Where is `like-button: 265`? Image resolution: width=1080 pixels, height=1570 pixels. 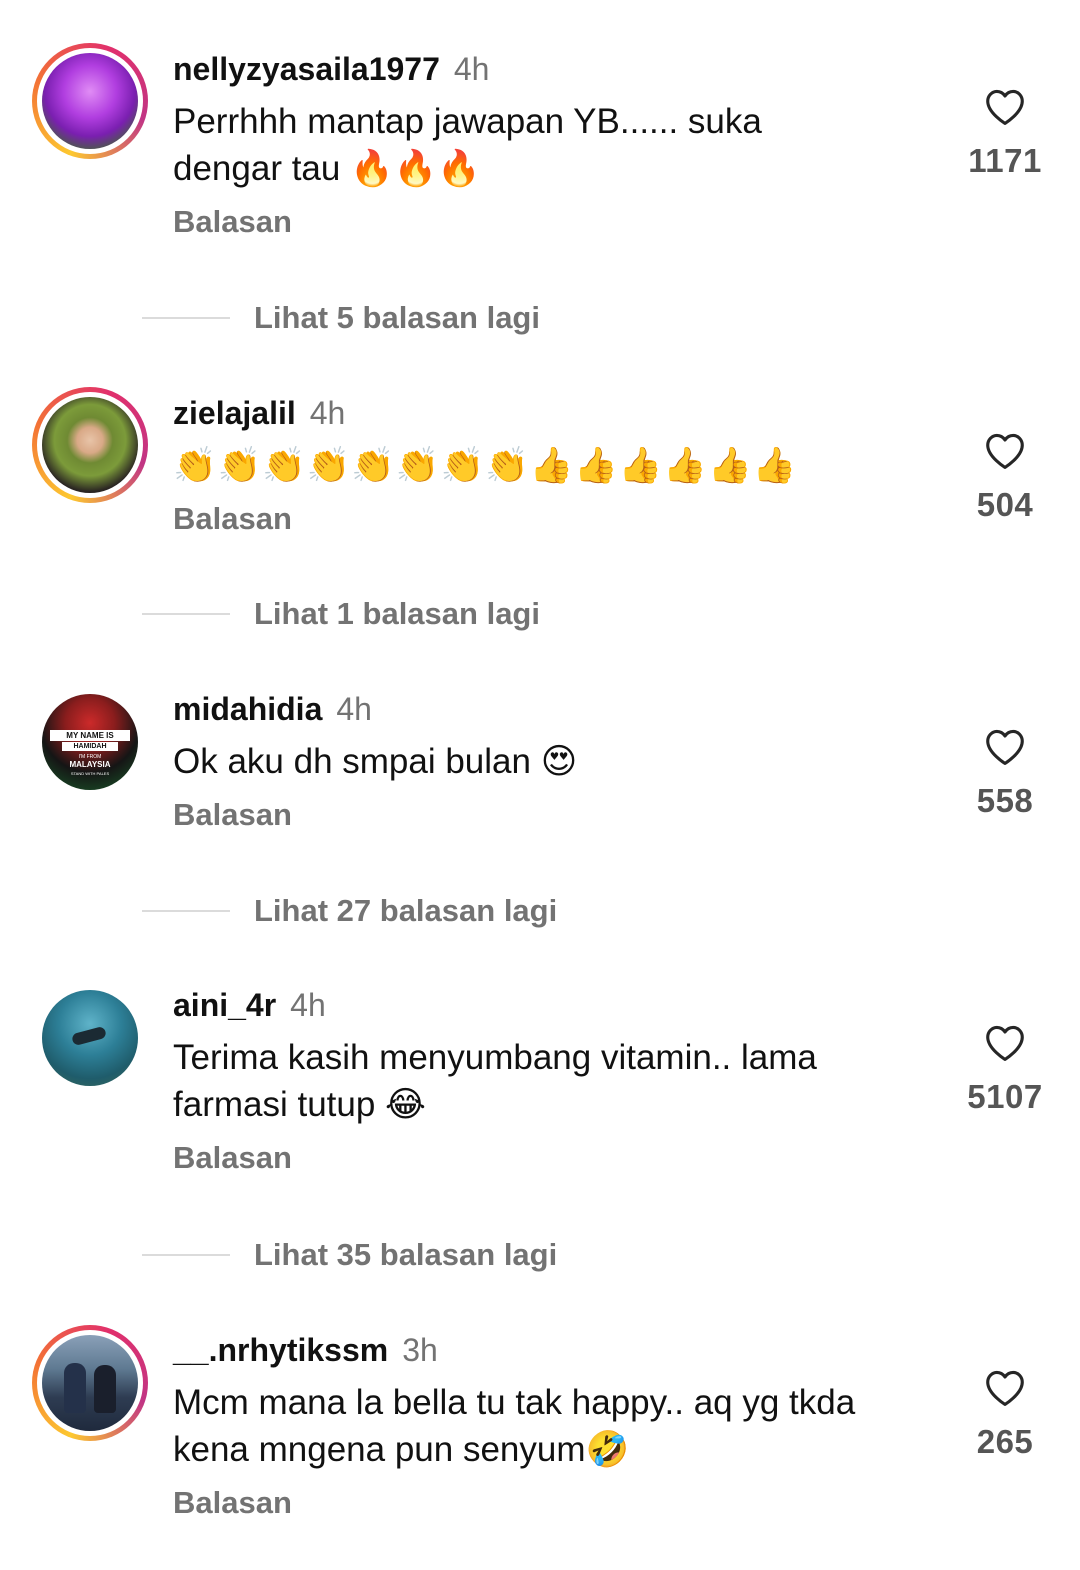
like-button: 265 is located at coordinates (1005, 1415).